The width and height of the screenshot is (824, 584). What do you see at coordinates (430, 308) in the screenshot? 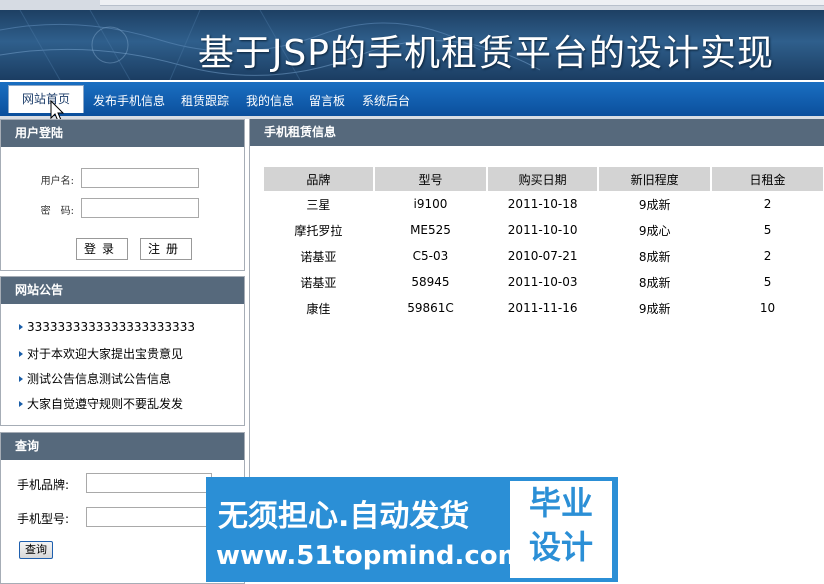
I see `cell-model: 59861C` at bounding box center [430, 308].